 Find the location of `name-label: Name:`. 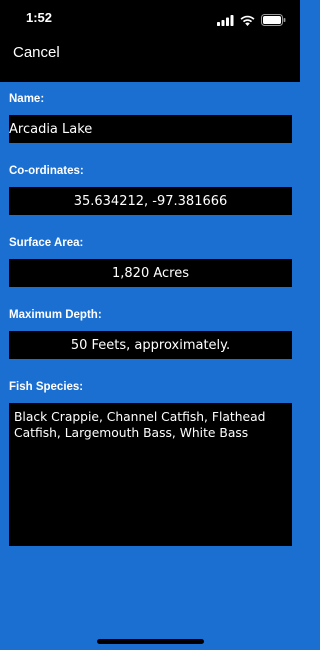

name-label: Name: is located at coordinates (27, 99).